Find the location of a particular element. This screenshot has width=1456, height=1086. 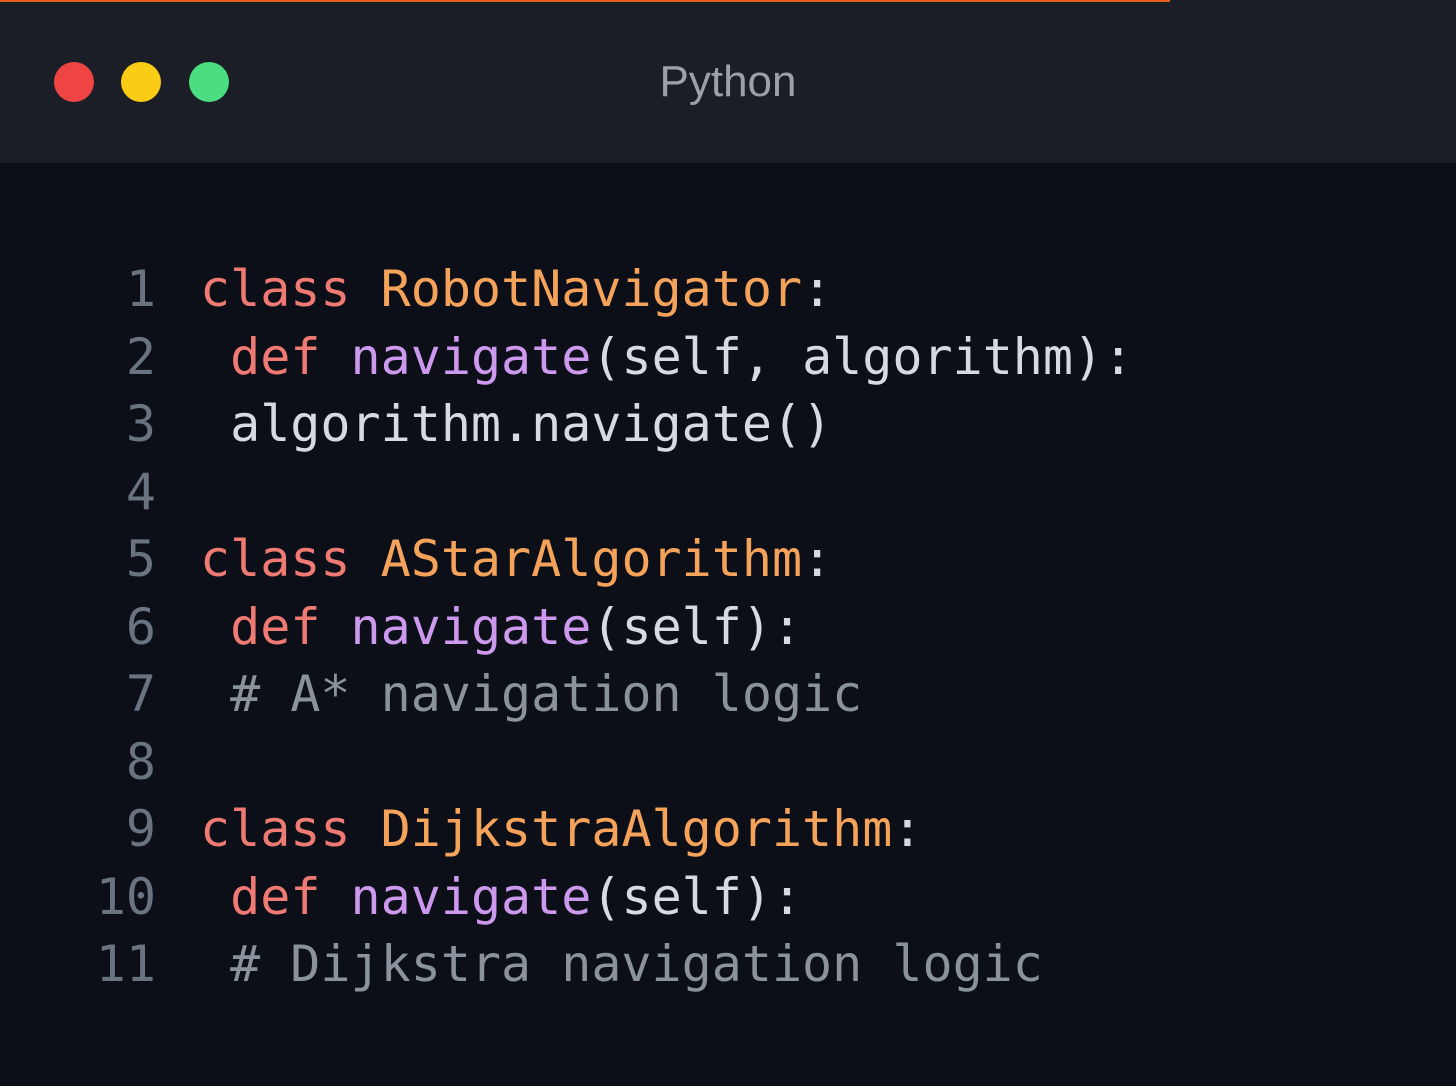

window-title: Python is located at coordinates (728, 81).